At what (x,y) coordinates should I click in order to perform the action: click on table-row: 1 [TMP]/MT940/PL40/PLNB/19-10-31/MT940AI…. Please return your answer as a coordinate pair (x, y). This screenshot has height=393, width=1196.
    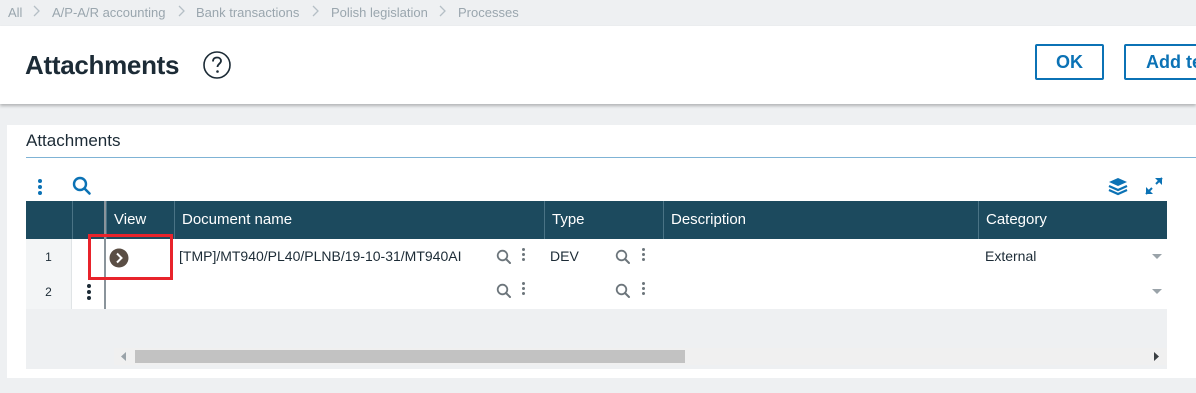
    Looking at the image, I should click on (596, 256).